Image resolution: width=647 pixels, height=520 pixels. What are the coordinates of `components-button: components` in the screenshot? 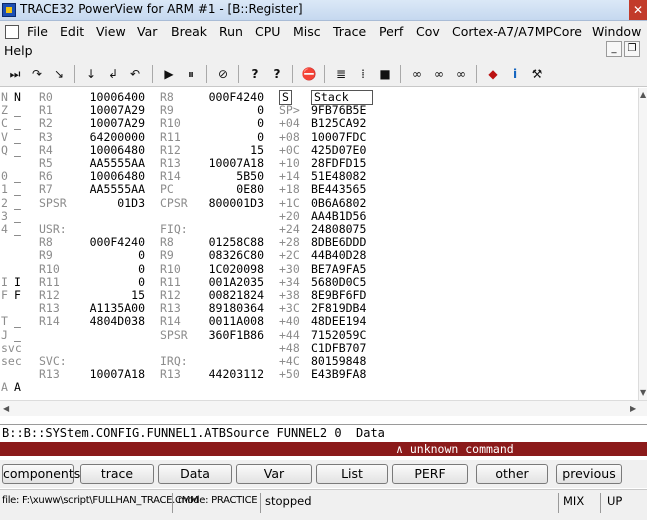 It's located at (41, 474).